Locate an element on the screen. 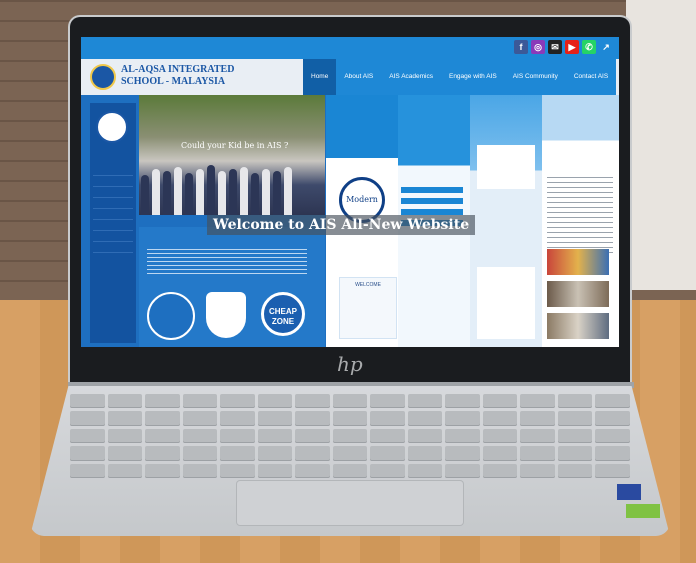  nav-contact: Contact AIS is located at coordinates (591, 77).